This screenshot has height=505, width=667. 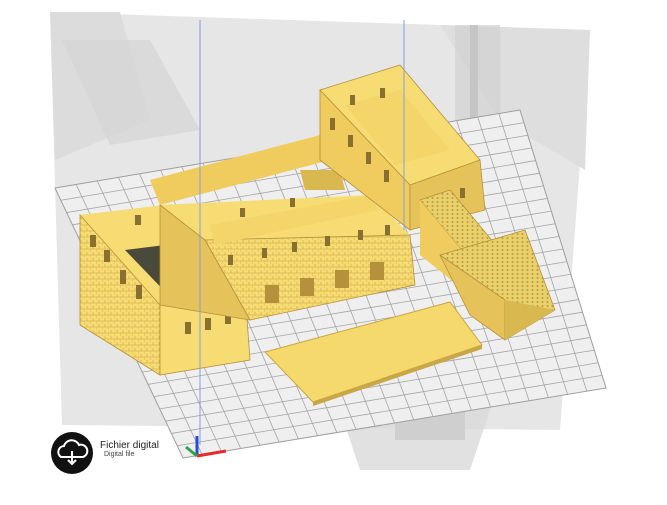 I want to click on digital-file-badge: Fichier digital Digital file, so click(x=105, y=453).